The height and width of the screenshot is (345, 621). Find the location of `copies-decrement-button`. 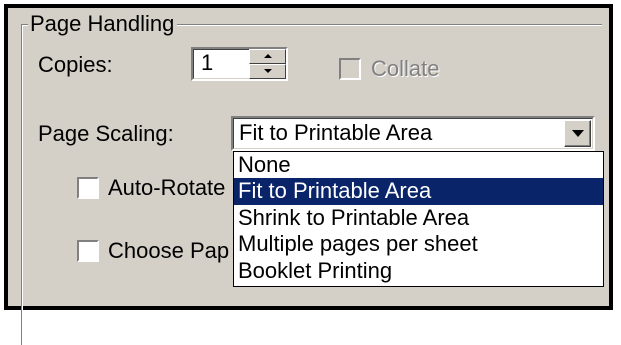

copies-decrement-button is located at coordinates (267, 71).